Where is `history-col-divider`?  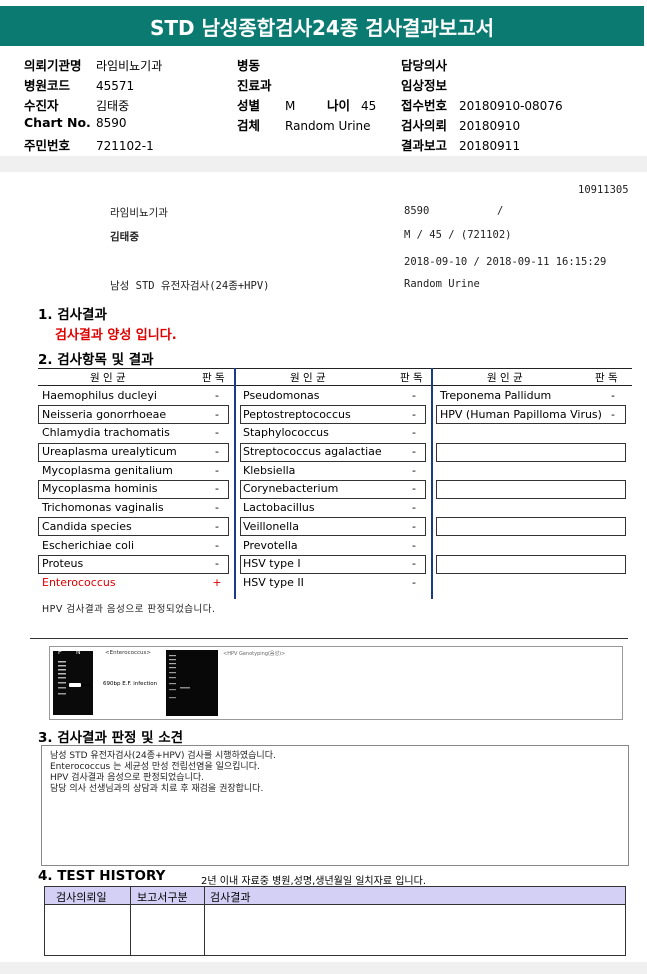 history-col-divider is located at coordinates (130, 921).